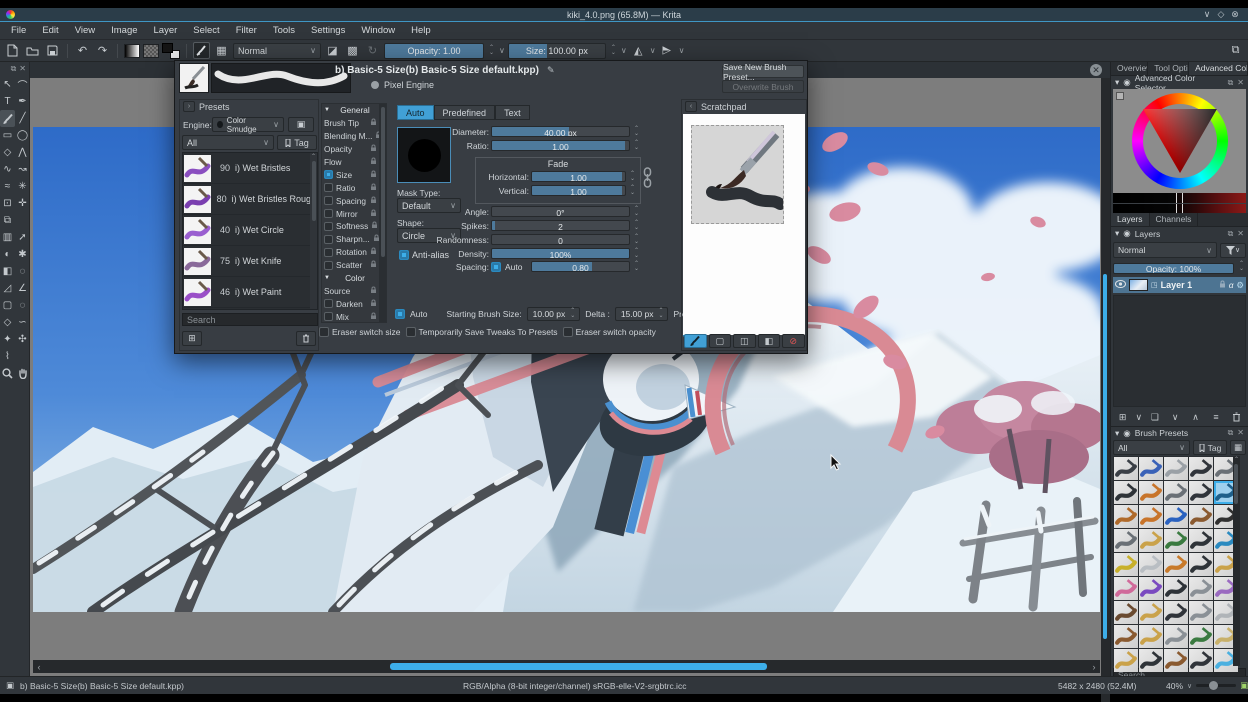  Describe the element at coordinates (250, 292) in the screenshot. I see `preset-list-item: 46 i) Wet Paint` at that location.